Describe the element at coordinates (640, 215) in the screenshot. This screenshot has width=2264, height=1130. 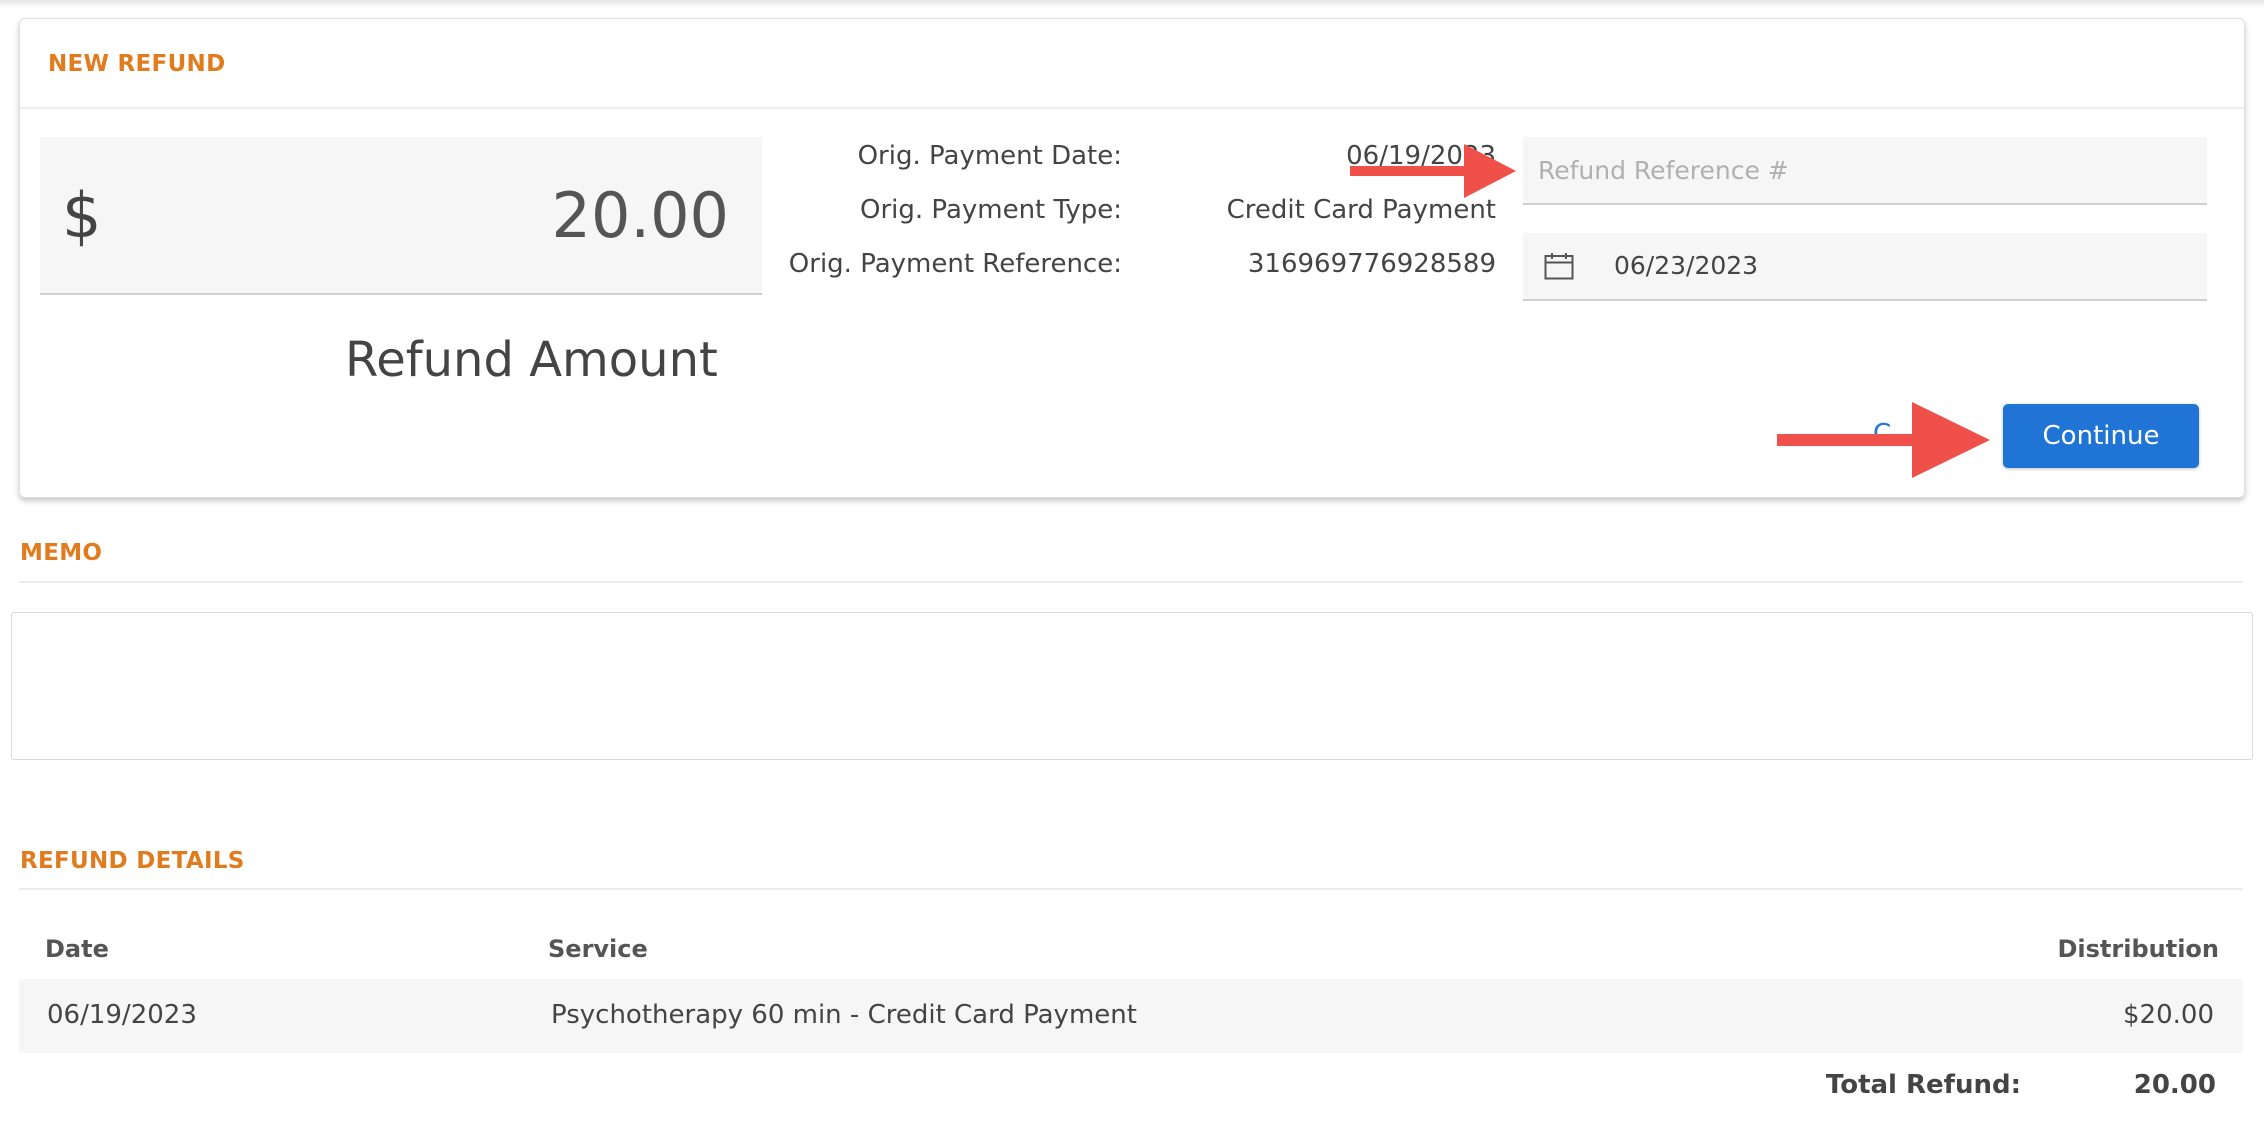
I see `refund-amount-value: 20.00` at that location.